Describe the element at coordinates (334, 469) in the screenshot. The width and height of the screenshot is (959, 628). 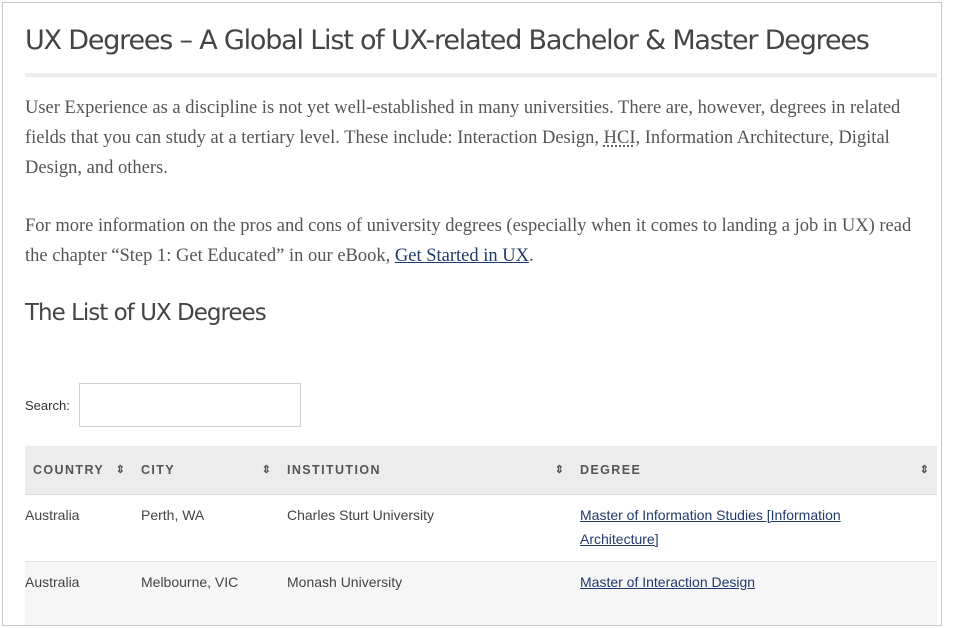
I see `institution-header-label: INSTITUTION` at that location.